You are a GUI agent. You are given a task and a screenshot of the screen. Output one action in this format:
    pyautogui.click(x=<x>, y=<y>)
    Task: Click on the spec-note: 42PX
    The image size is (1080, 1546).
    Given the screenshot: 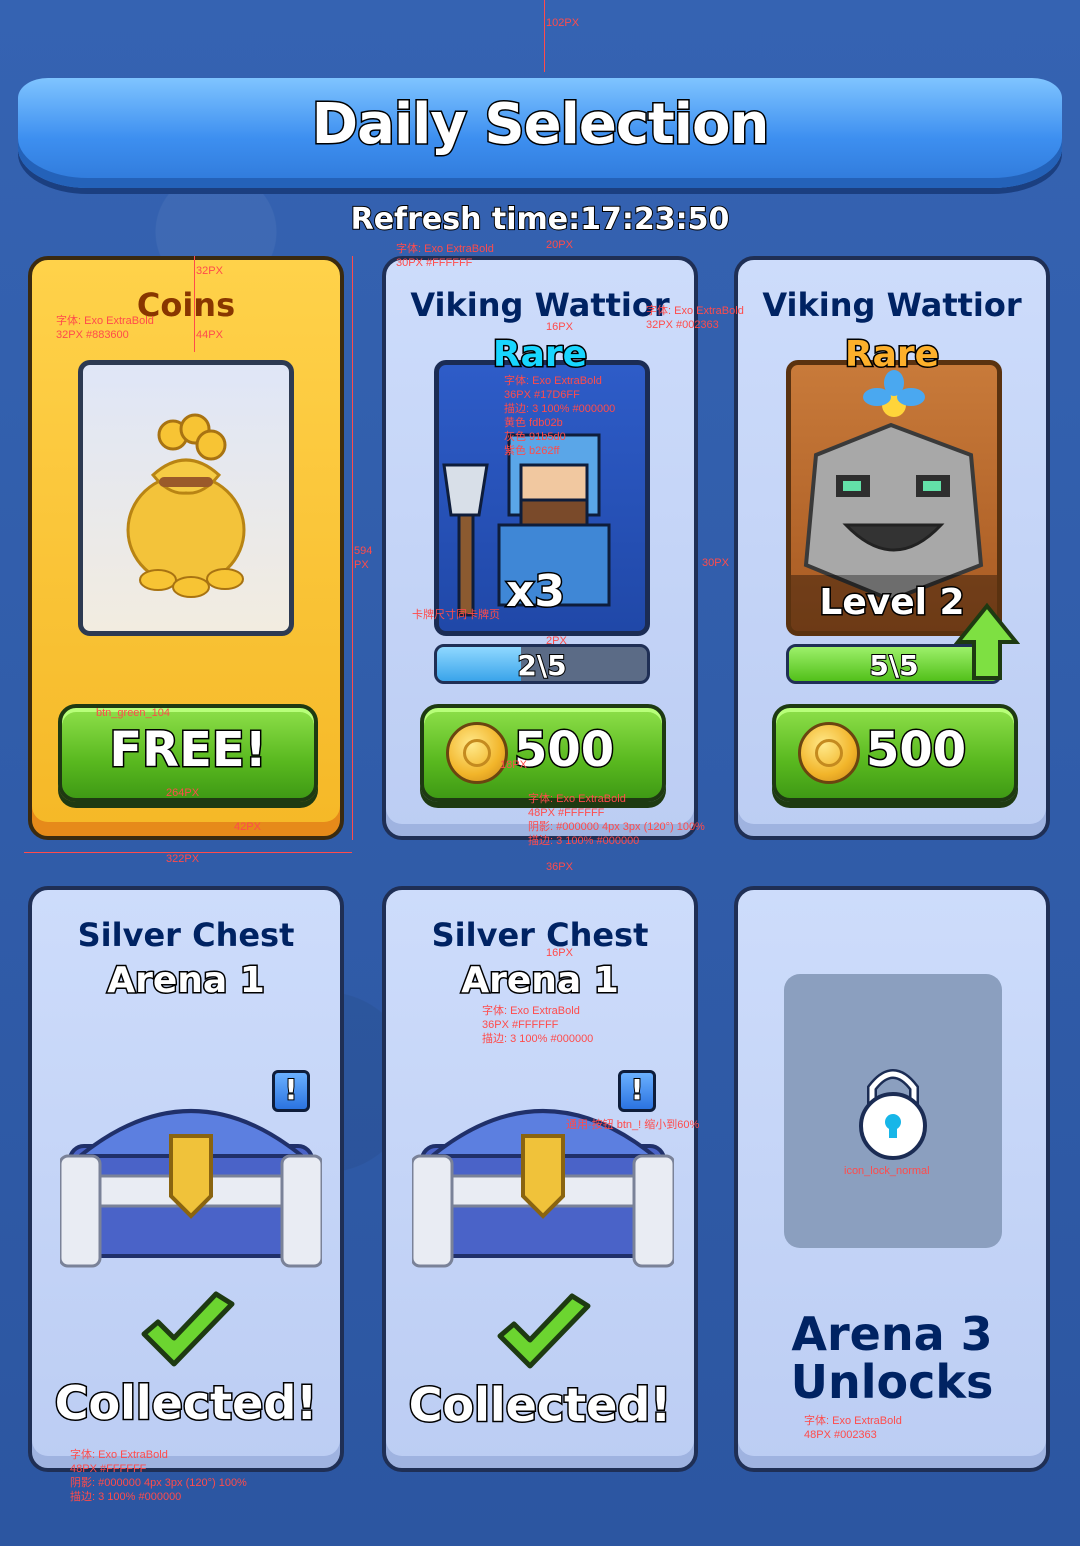 What is the action you would take?
    pyautogui.click(x=247, y=827)
    